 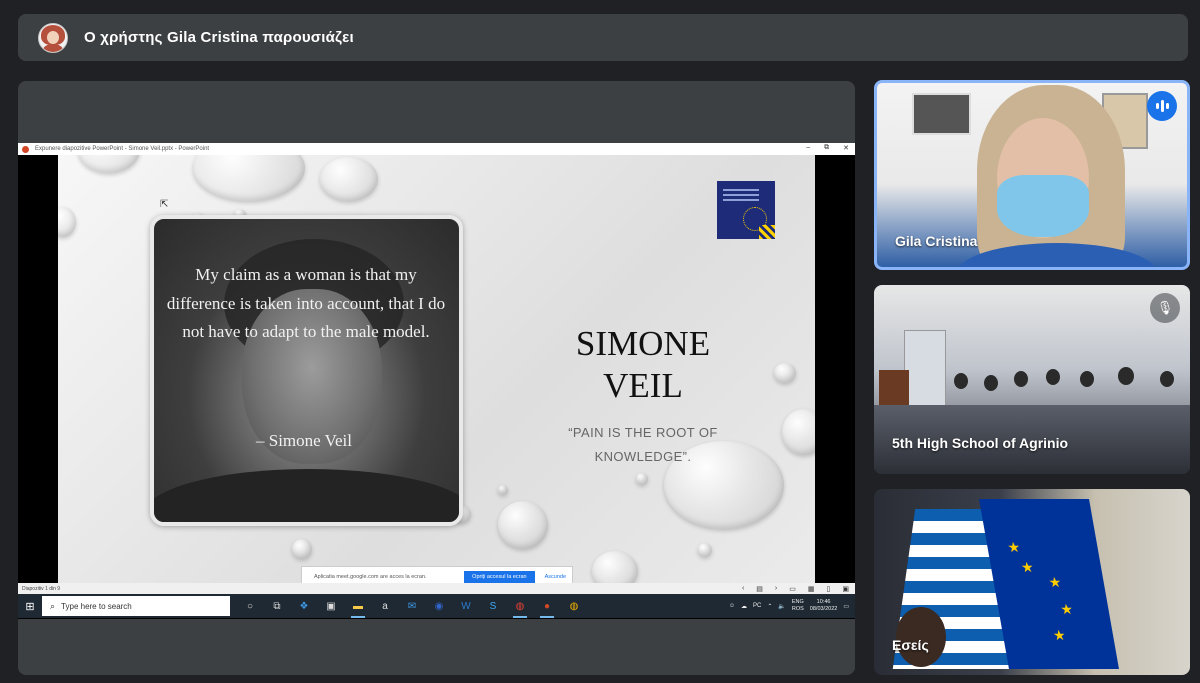 I want to click on cortana-icon: ○, so click(x=250, y=606).